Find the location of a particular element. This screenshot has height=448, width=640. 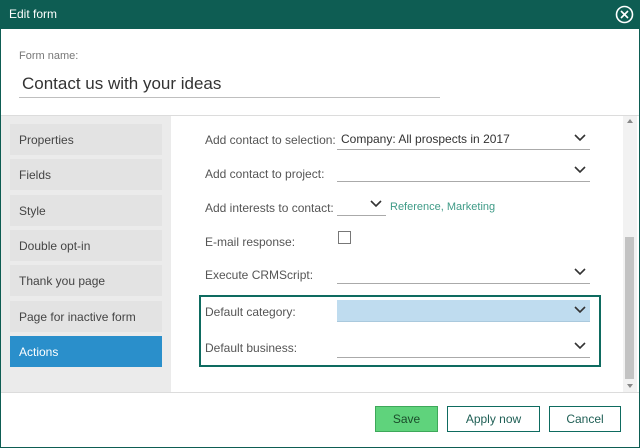

scrollbar-thumb is located at coordinates (629, 308).